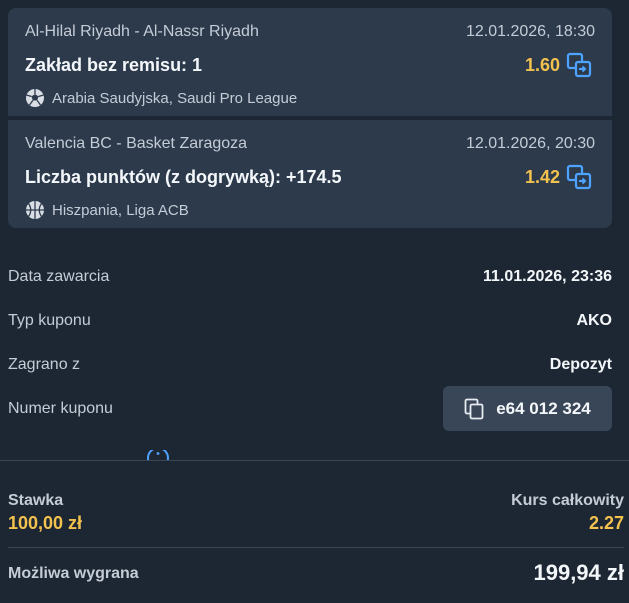 The image size is (629, 603). What do you see at coordinates (36, 500) in the screenshot?
I see `stake-label: Stawka` at bounding box center [36, 500].